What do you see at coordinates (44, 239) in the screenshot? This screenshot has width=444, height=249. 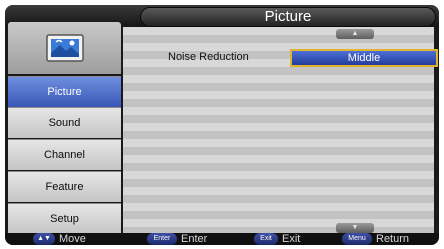 I see `move-key-icon: ▲▼` at bounding box center [44, 239].